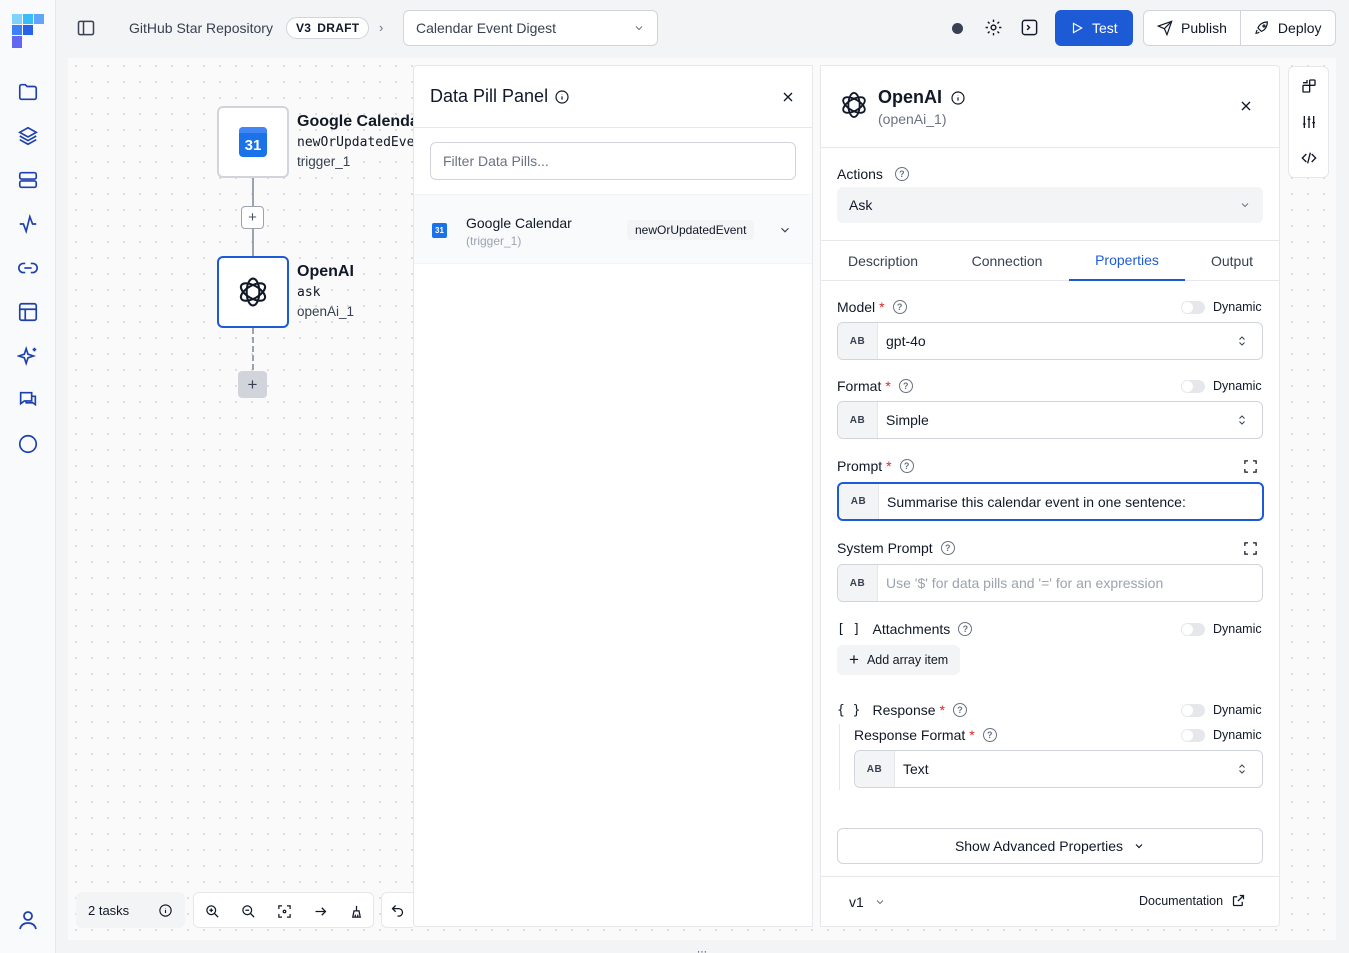 The height and width of the screenshot is (953, 1349). What do you see at coordinates (1050, 420) in the screenshot?
I see `format-select: AB Simple` at bounding box center [1050, 420].